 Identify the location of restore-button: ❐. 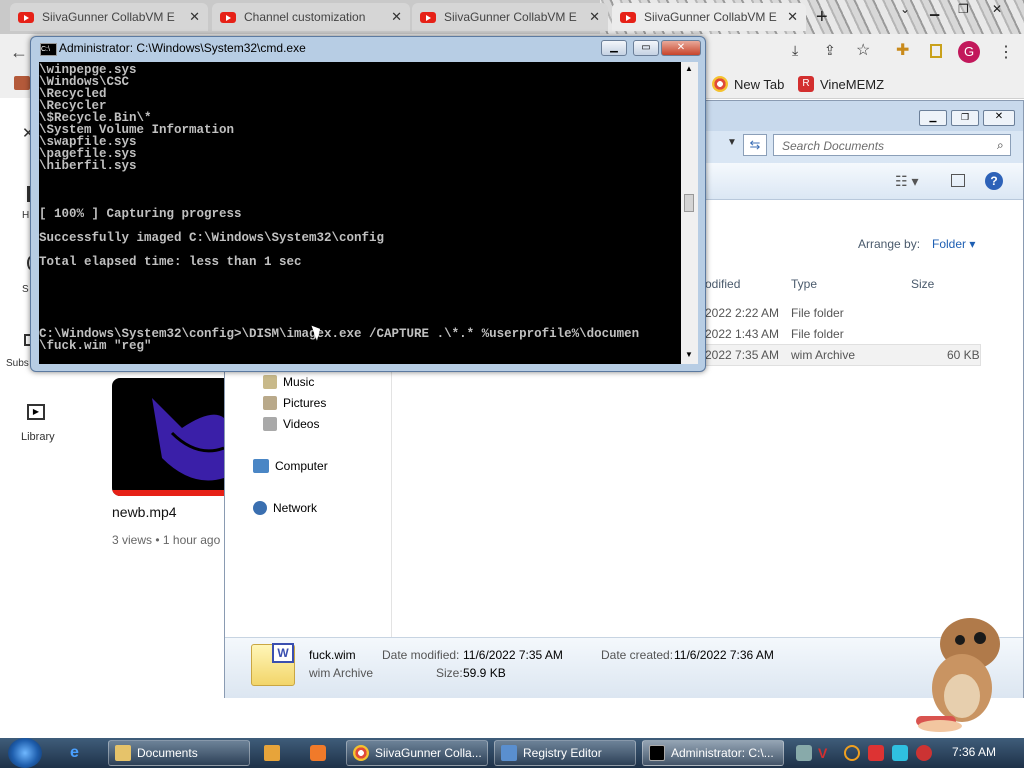
(965, 118).